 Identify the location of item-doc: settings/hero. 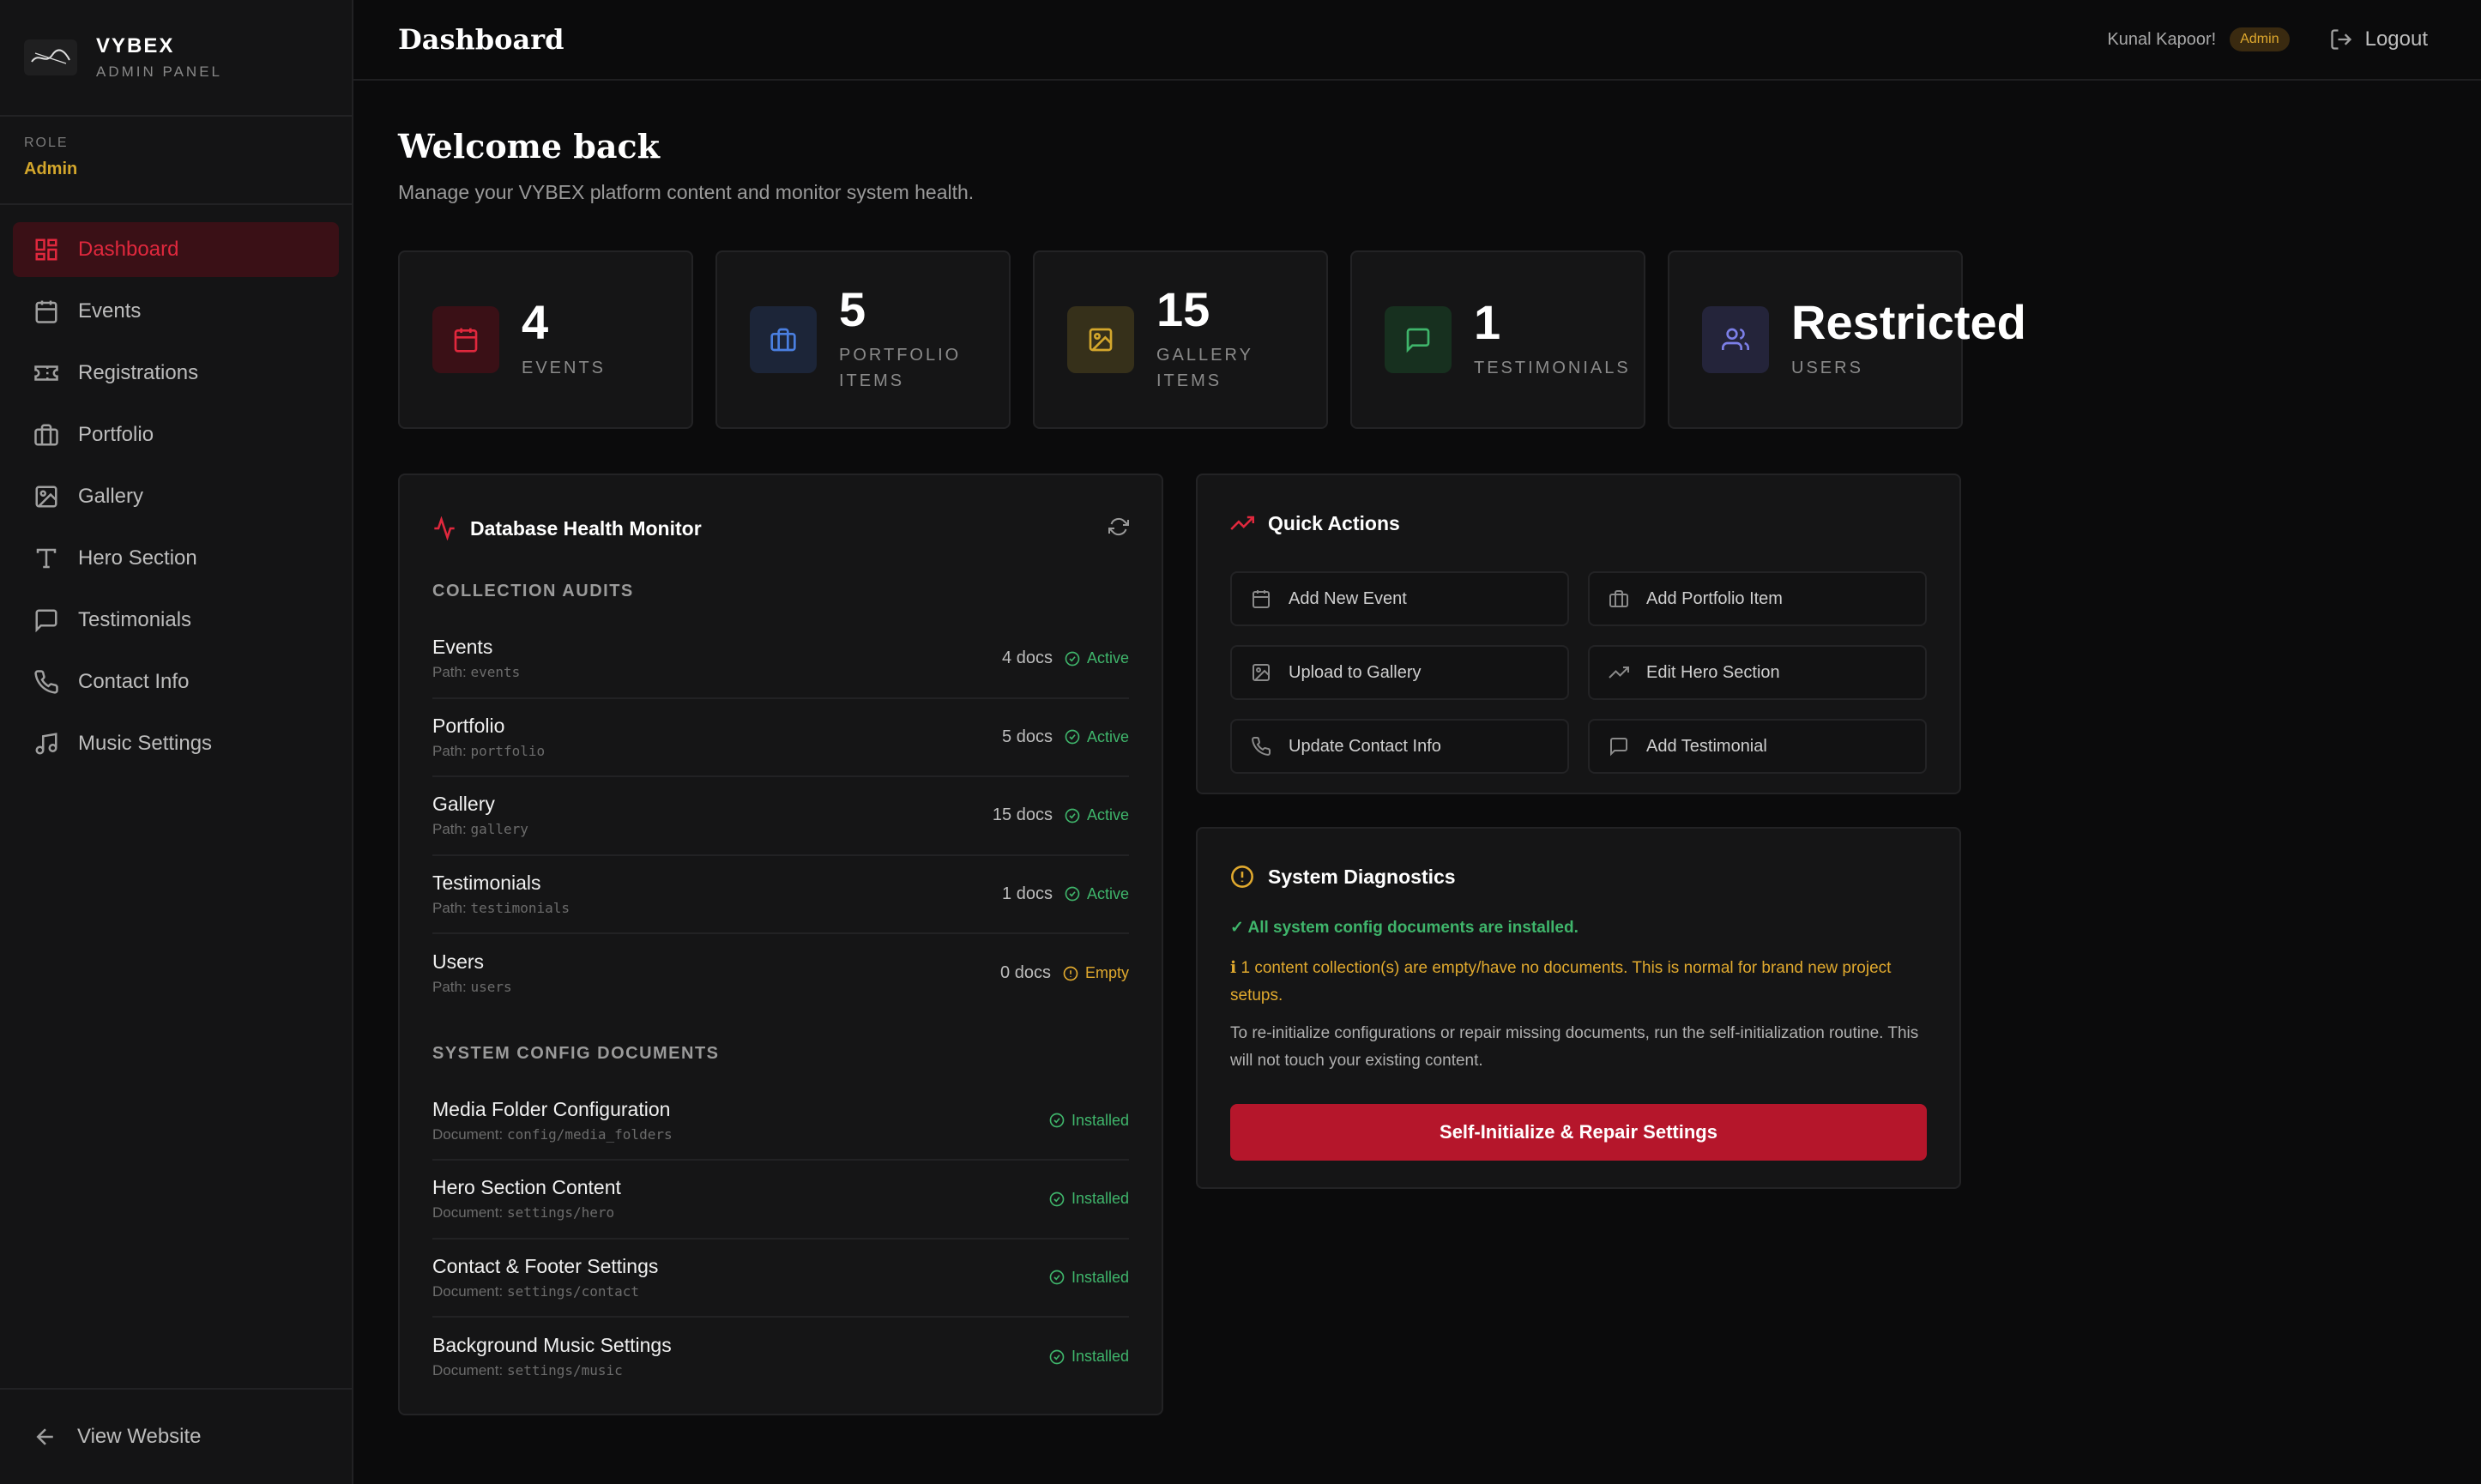
(560, 1213).